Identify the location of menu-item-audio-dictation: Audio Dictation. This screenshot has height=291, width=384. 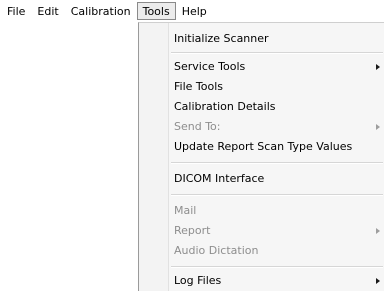
(261, 251).